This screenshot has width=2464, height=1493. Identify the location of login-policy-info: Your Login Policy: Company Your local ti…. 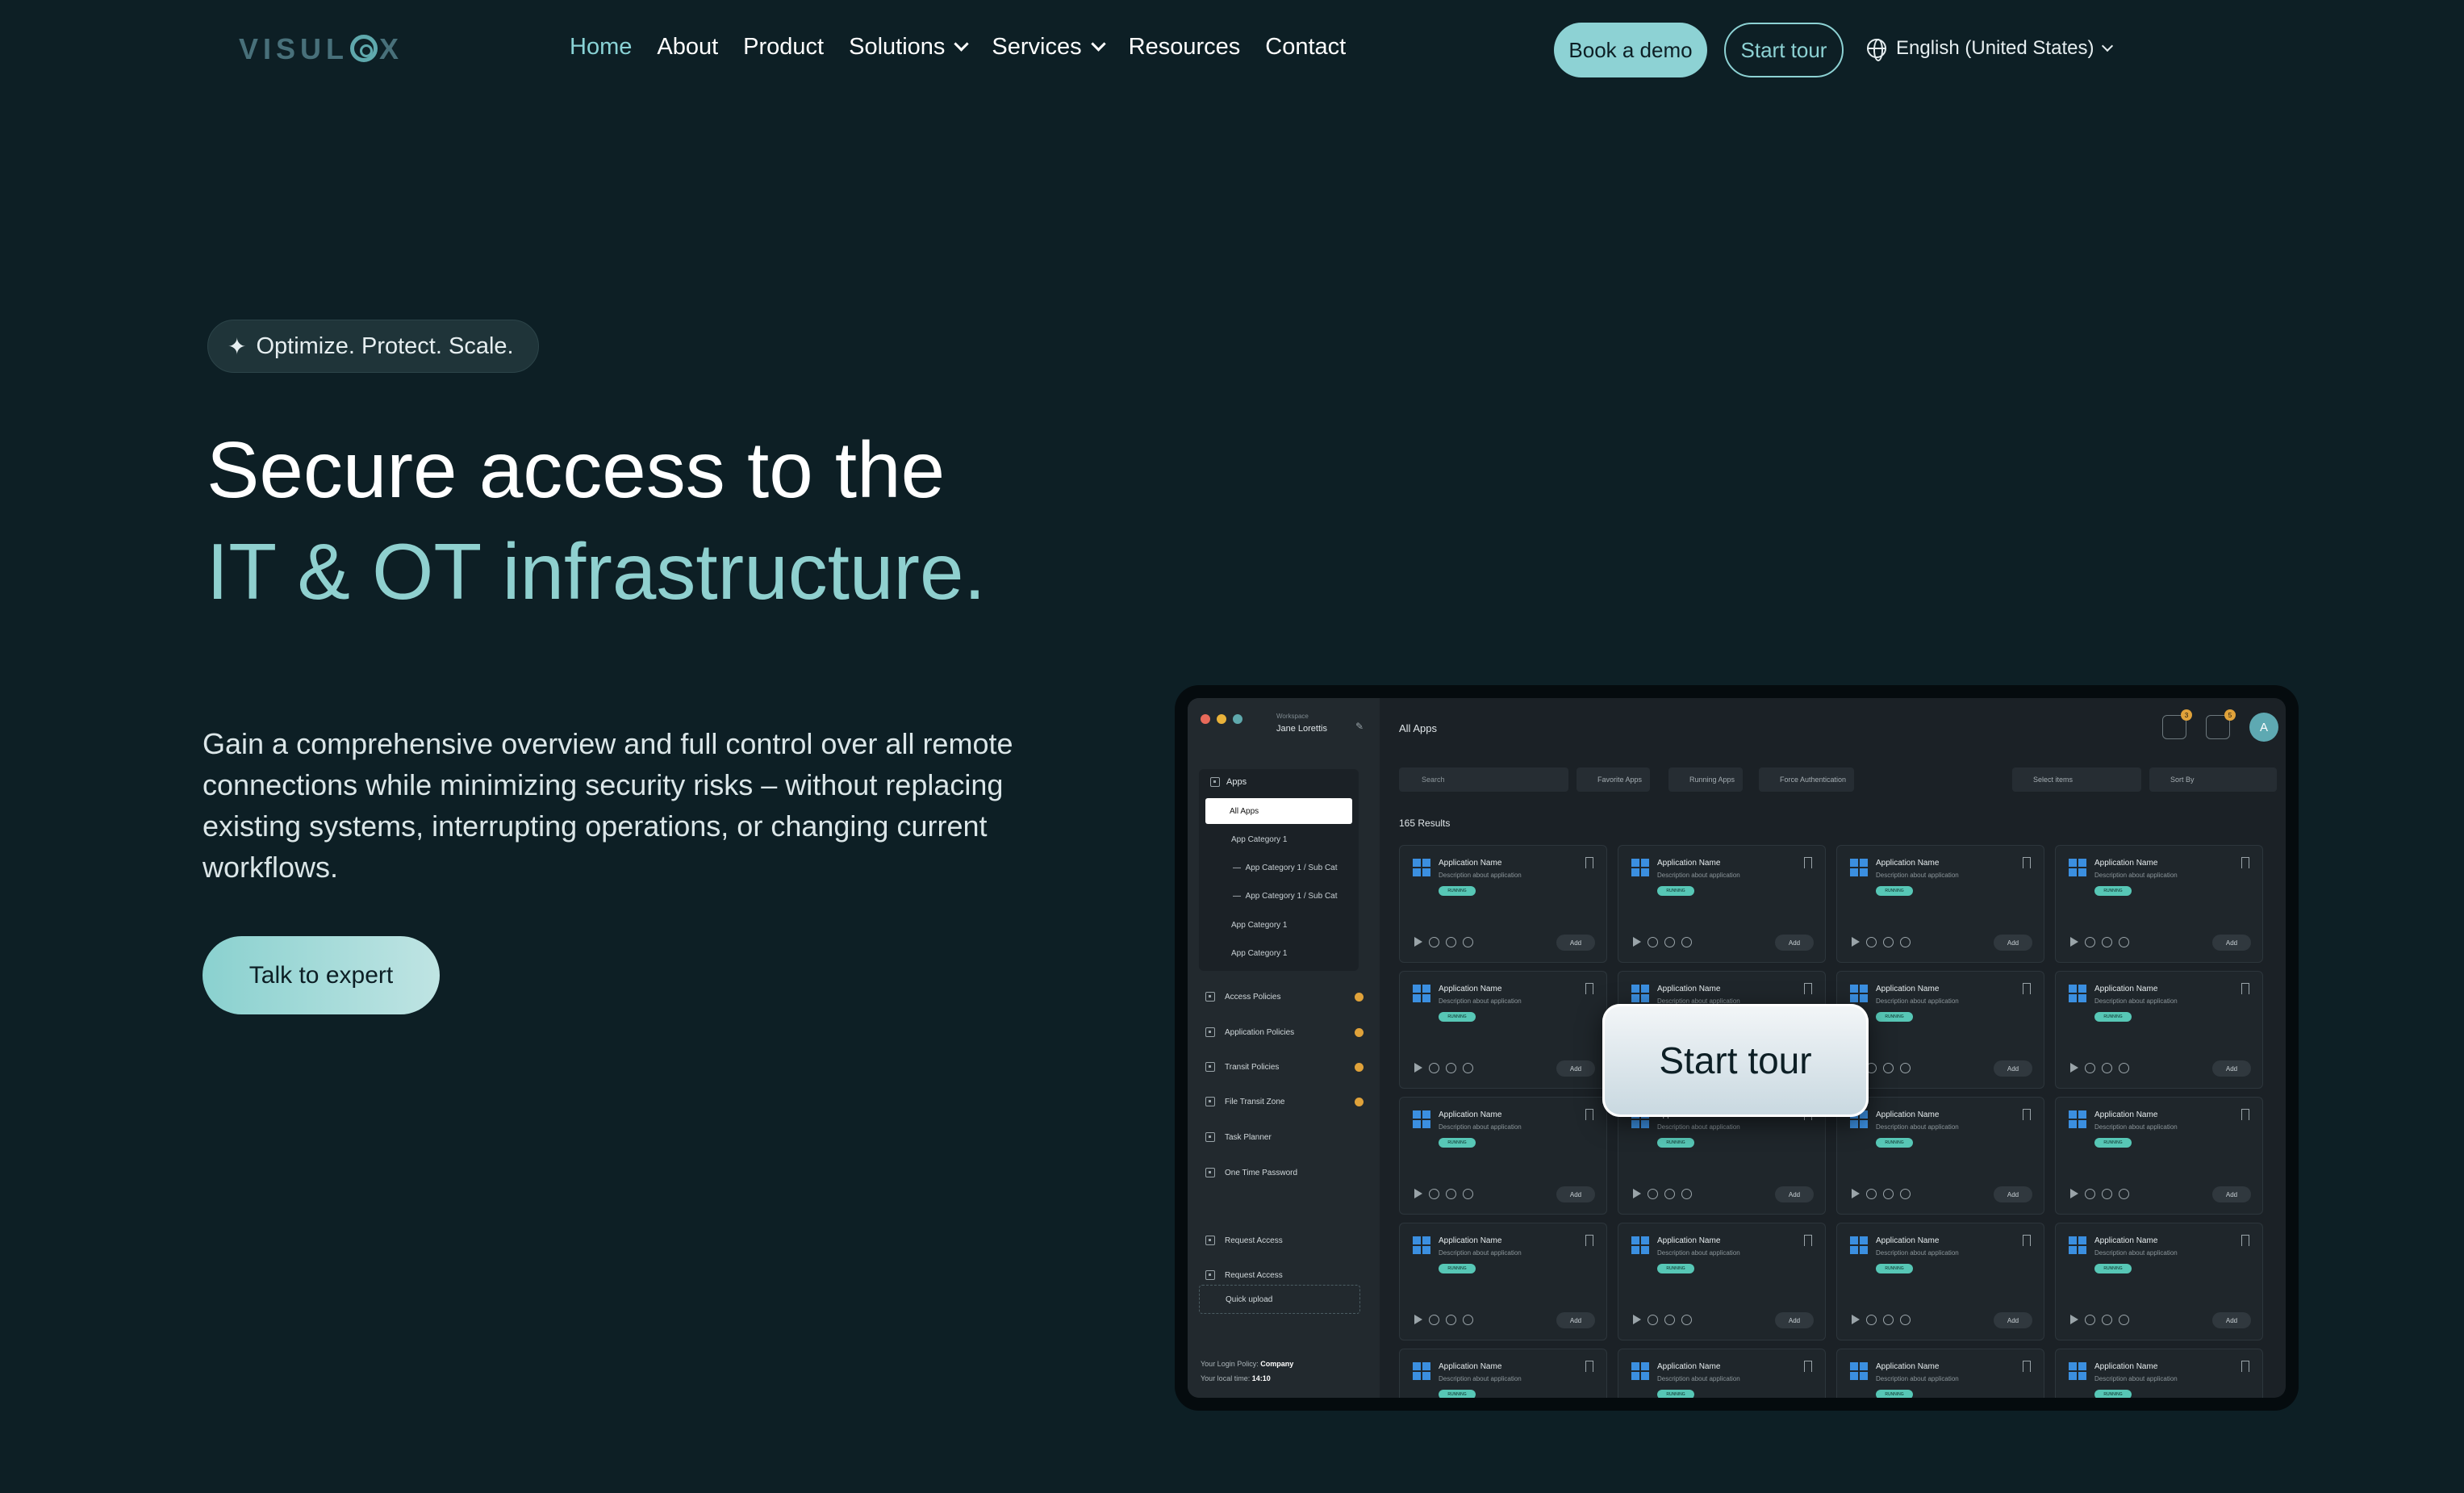
(1247, 1371).